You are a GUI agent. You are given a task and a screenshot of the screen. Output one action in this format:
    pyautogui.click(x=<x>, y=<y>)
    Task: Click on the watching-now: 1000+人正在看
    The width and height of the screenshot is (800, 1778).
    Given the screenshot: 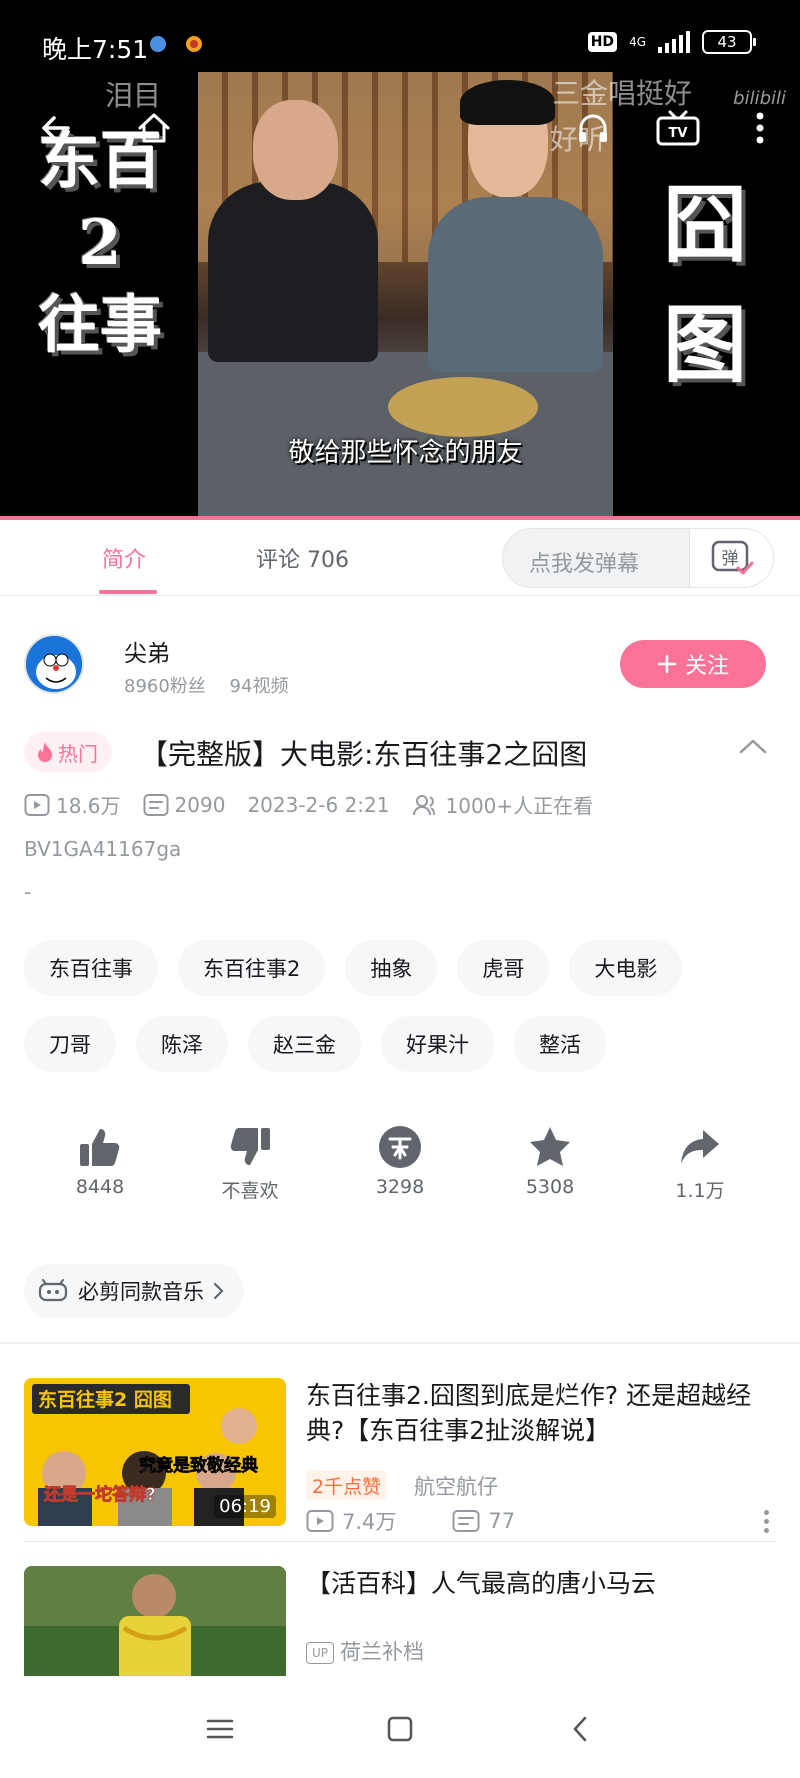 What is the action you would take?
    pyautogui.click(x=503, y=804)
    